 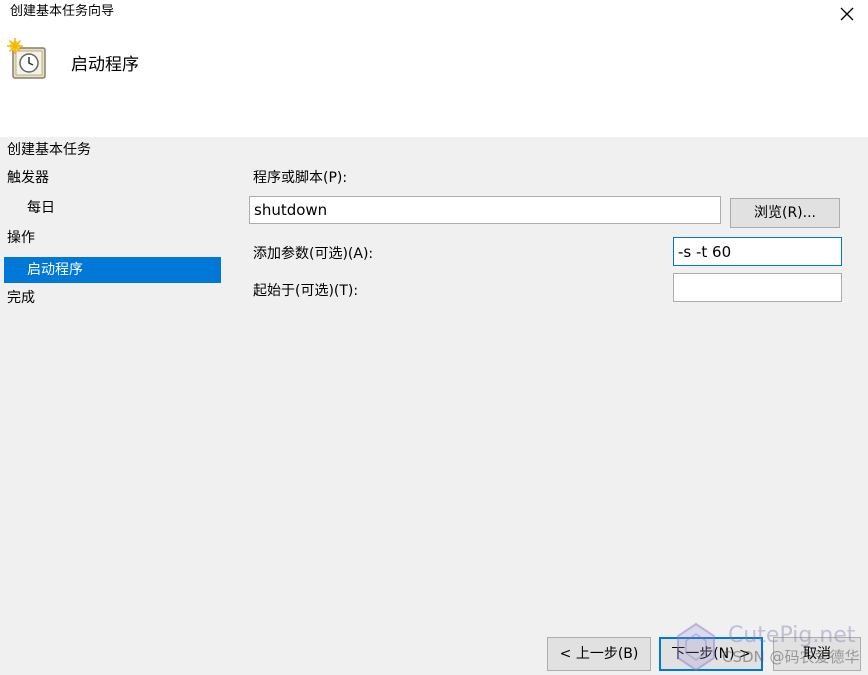 I want to click on nav-item-start-program: 启动程序, so click(x=112, y=270).